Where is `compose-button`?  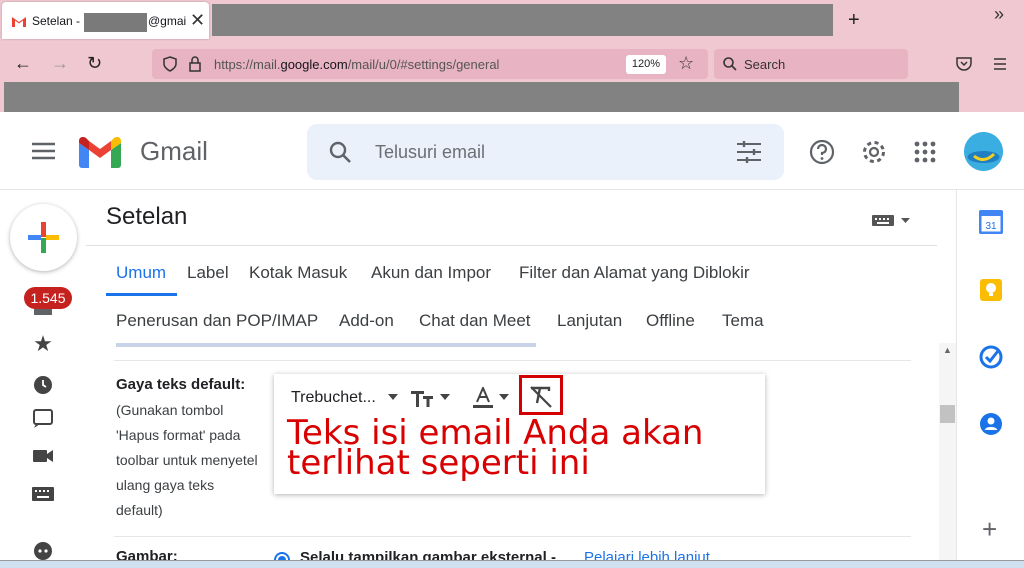 compose-button is located at coordinates (43, 237).